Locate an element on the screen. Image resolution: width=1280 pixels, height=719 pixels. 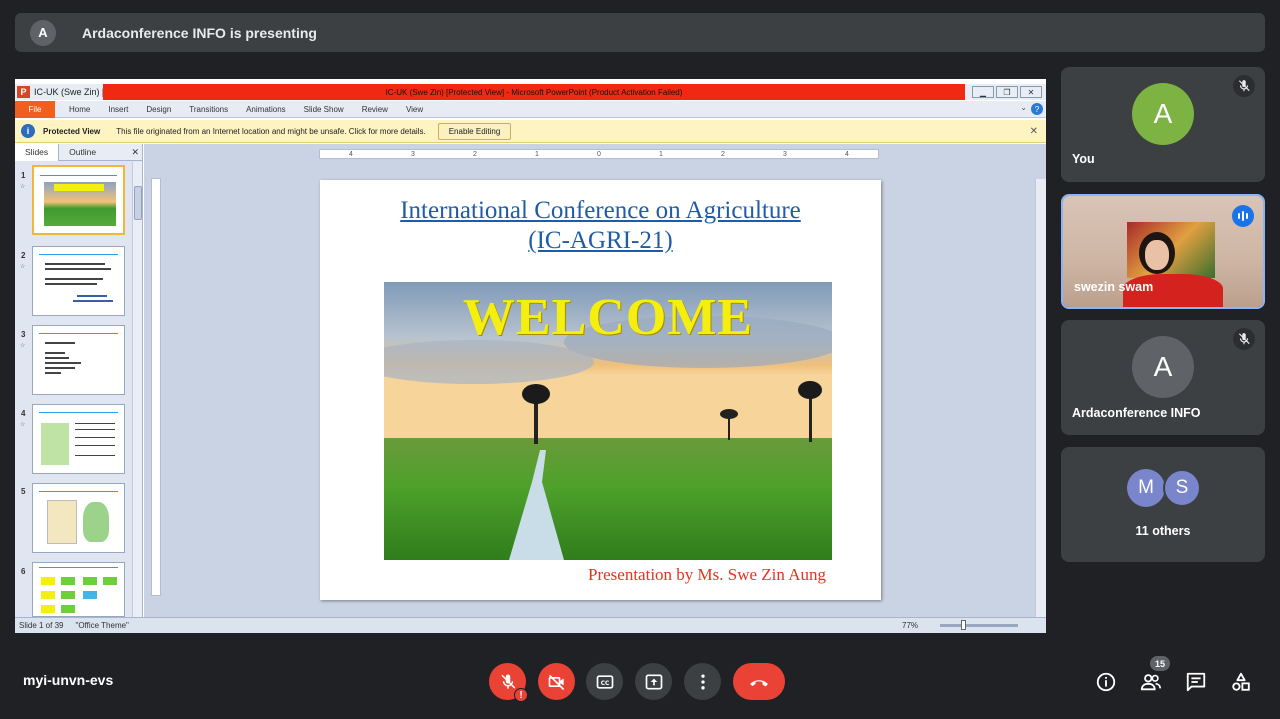
leave-call-button is located at coordinates (759, 681).